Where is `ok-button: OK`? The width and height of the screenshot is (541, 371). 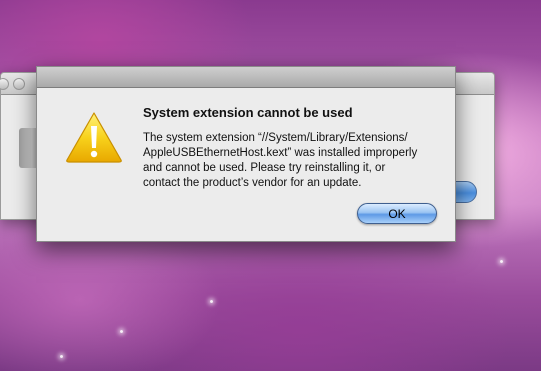
ok-button: OK is located at coordinates (397, 213).